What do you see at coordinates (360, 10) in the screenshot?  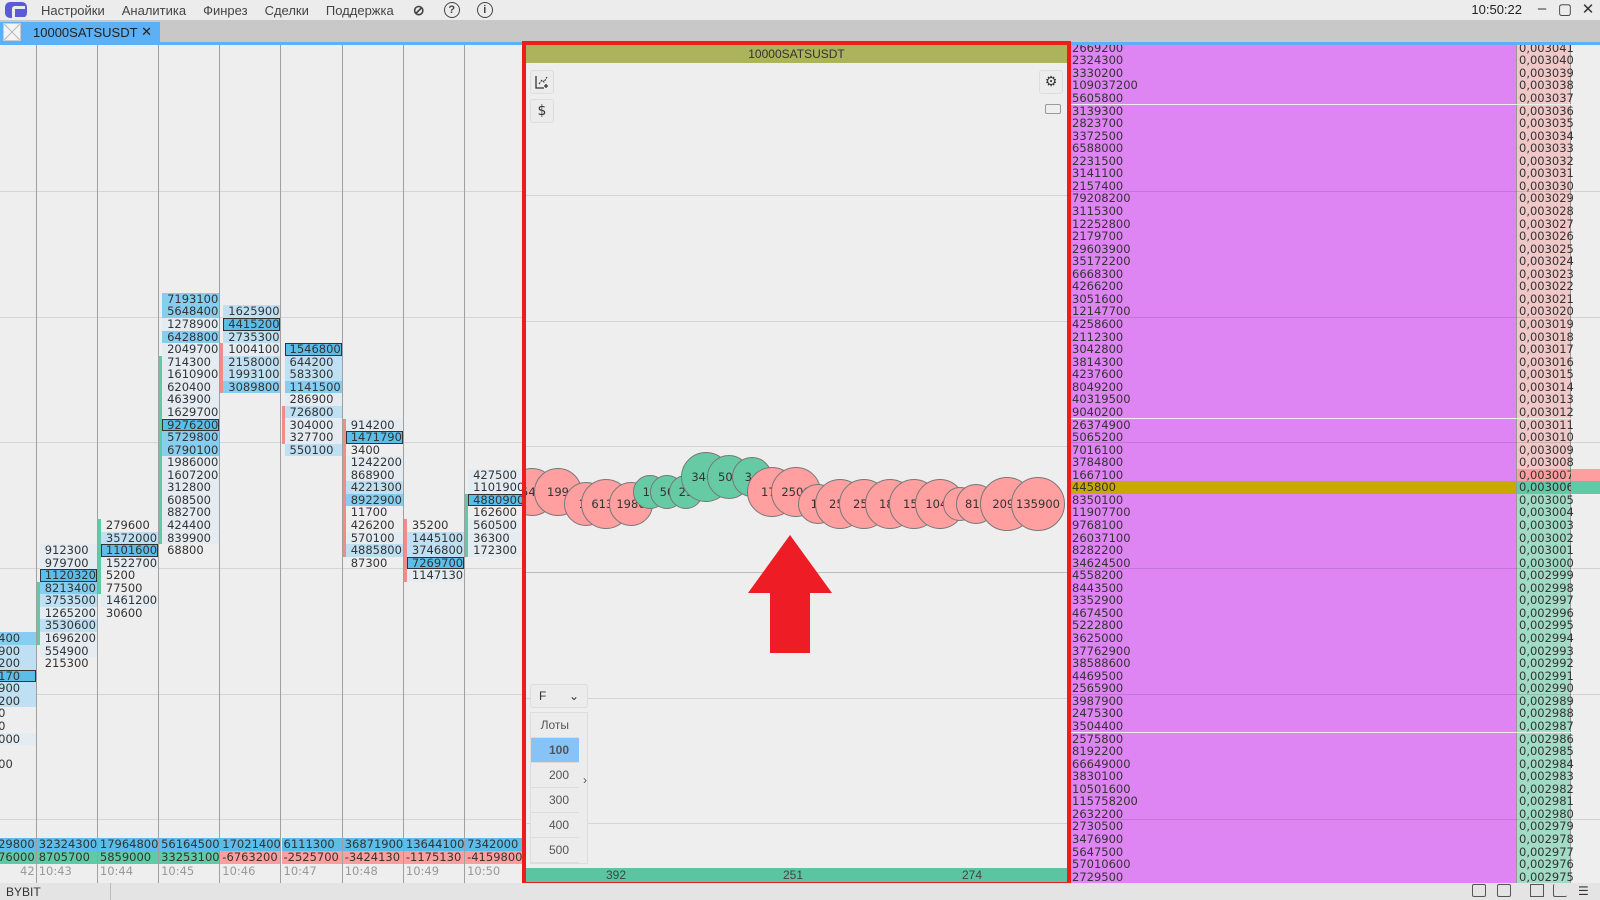 I see `menu-support: Поддержка` at bounding box center [360, 10].